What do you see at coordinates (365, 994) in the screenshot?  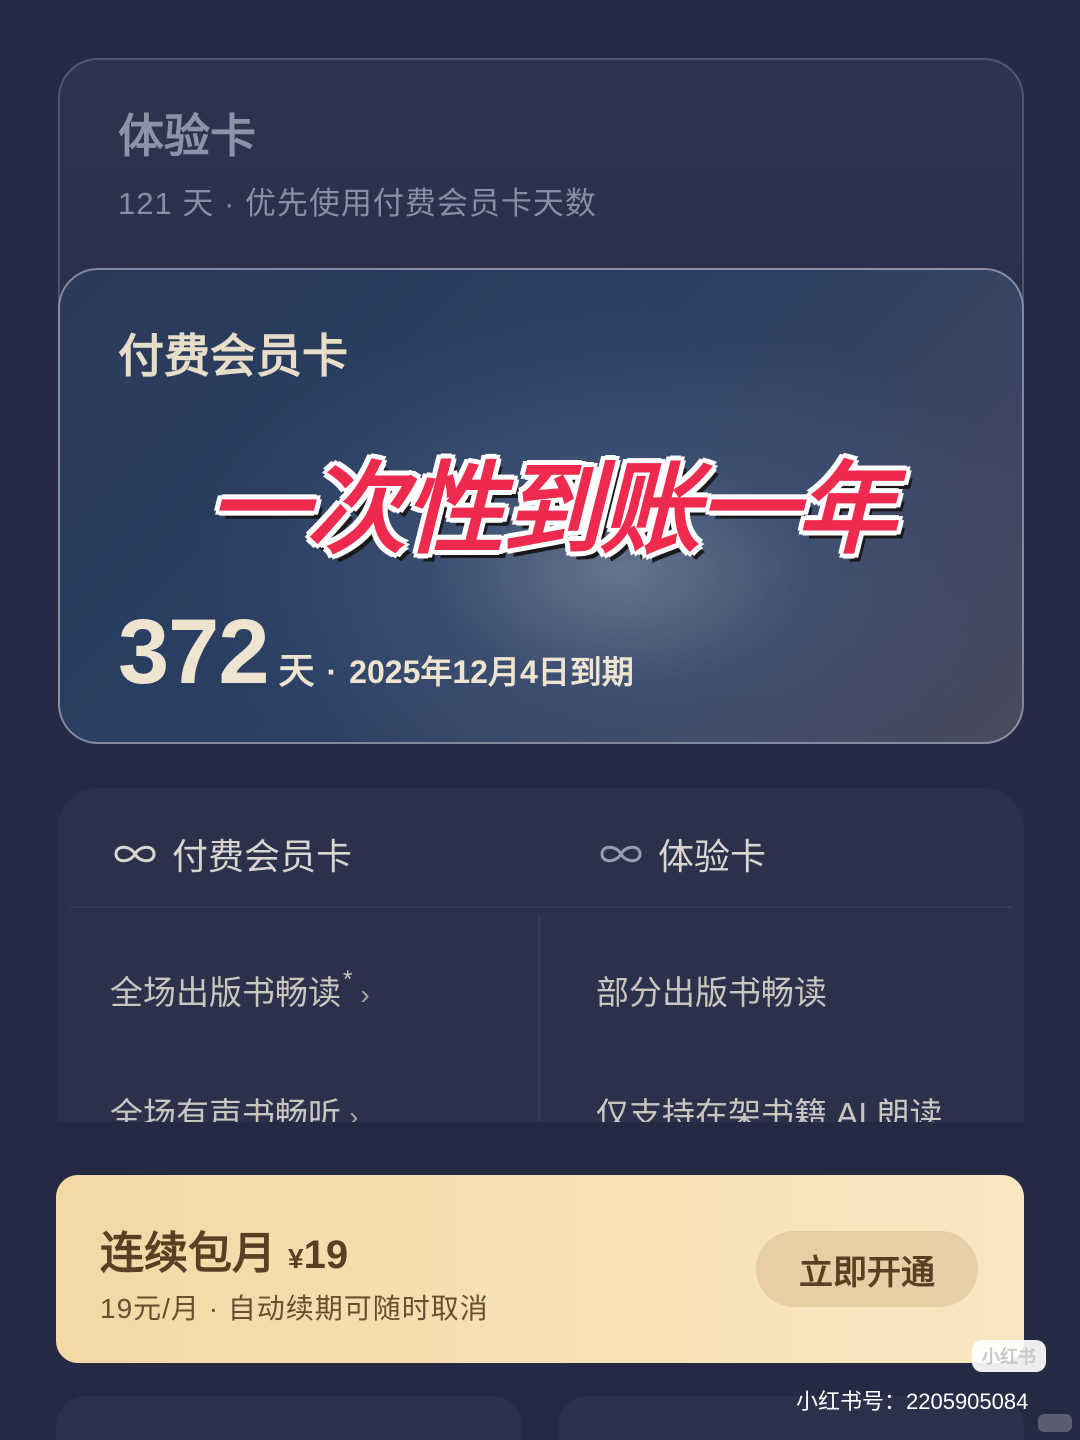 I see `chevron-right-icon: ›` at bounding box center [365, 994].